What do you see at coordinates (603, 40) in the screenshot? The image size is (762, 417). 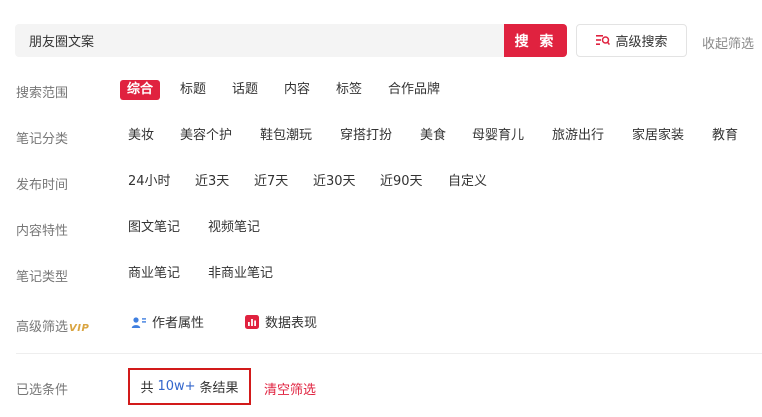 I see `search-filter-icon` at bounding box center [603, 40].